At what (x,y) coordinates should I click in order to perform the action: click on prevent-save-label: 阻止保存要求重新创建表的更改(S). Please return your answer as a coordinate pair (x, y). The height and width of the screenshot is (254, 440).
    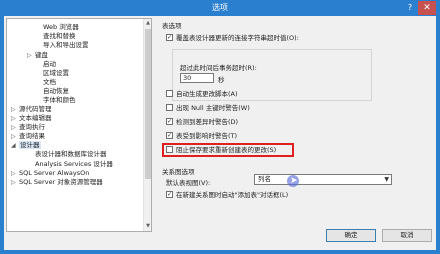
    Looking at the image, I should click on (226, 150).